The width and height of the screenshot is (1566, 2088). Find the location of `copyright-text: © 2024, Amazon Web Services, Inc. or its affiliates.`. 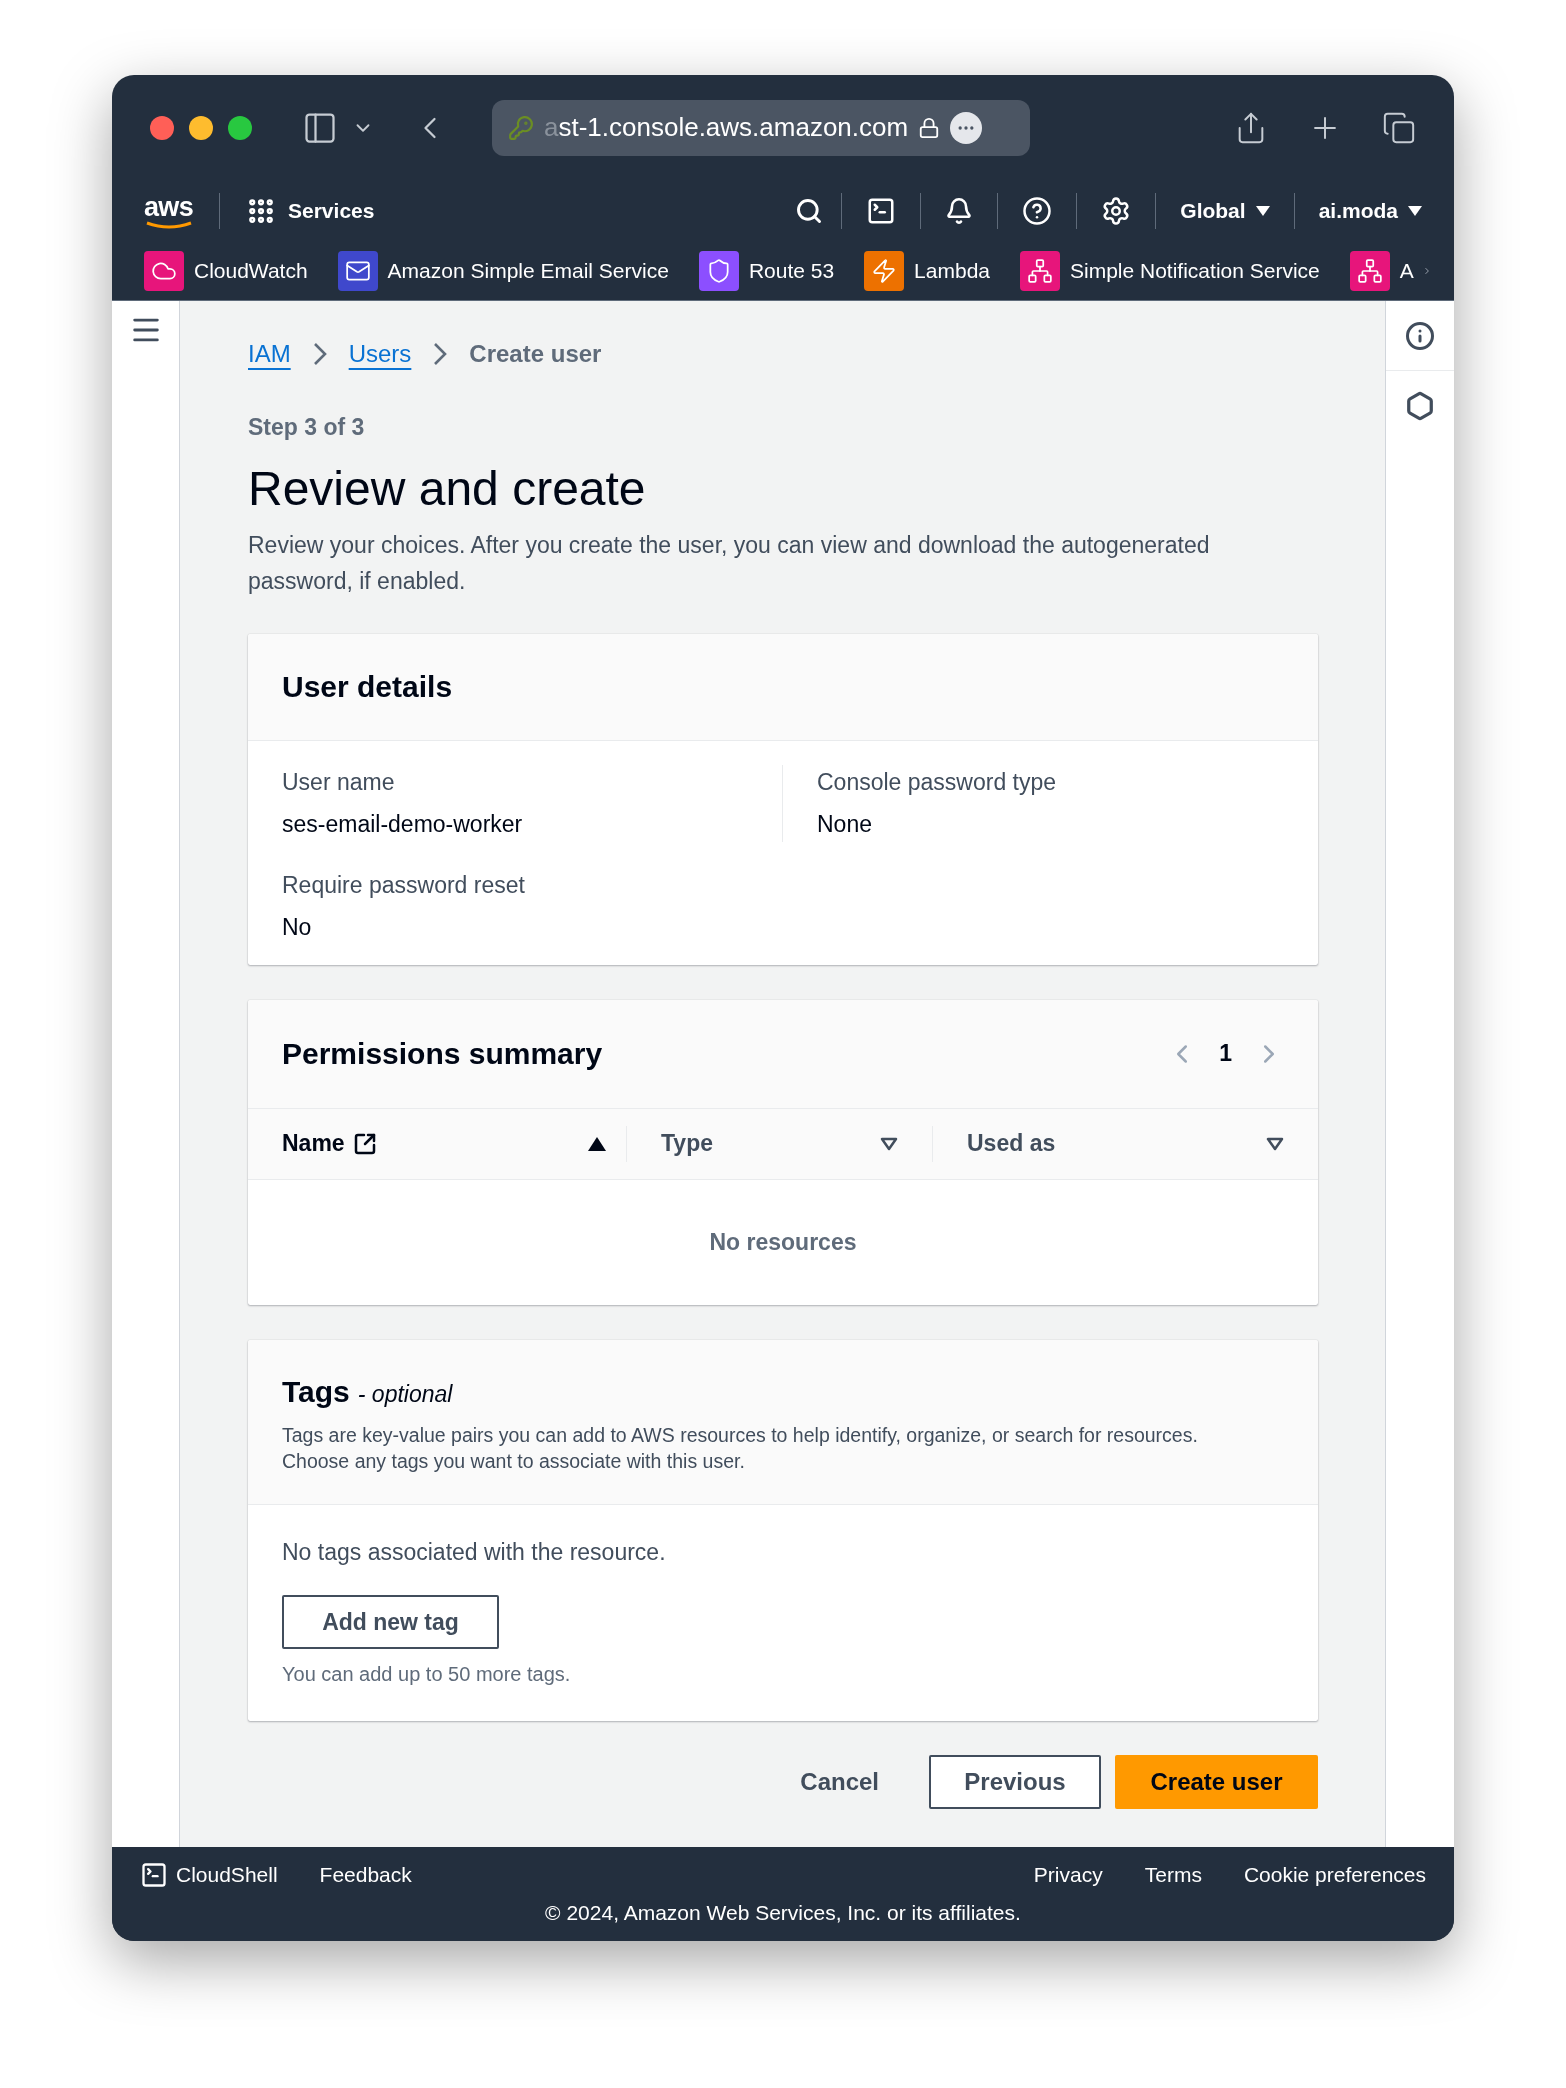

copyright-text: © 2024, Amazon Web Services, Inc. or its affiliates. is located at coordinates (783, 1912).